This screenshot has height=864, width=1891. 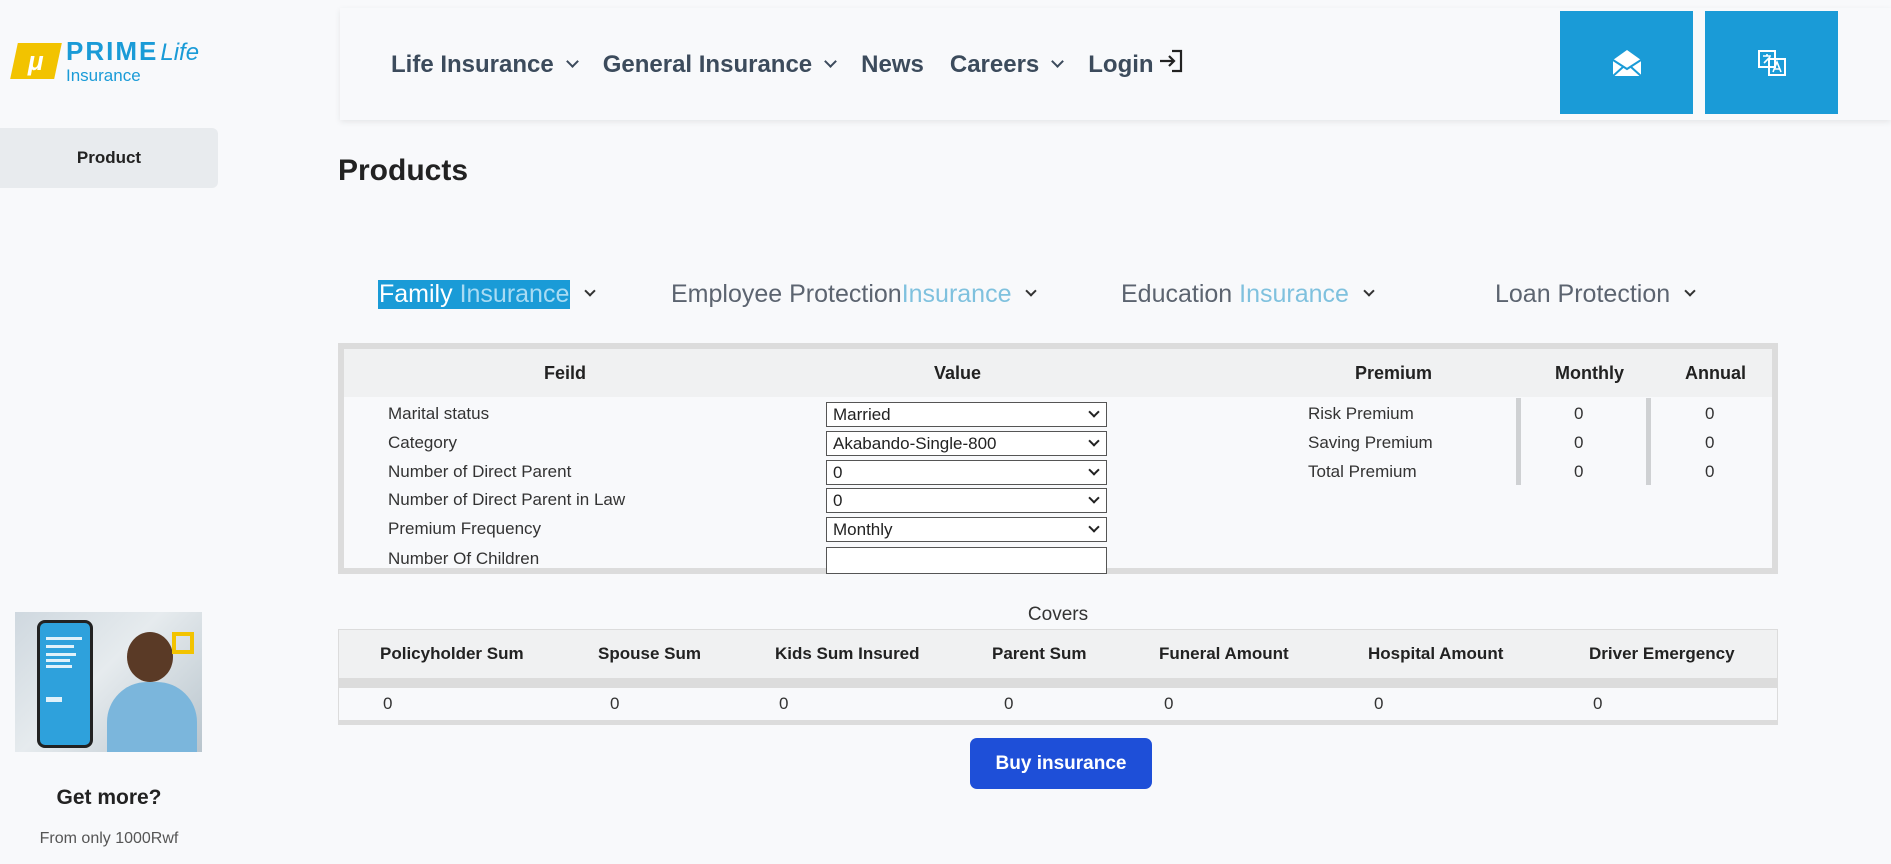 What do you see at coordinates (1135, 64) in the screenshot?
I see `nav-login: Login` at bounding box center [1135, 64].